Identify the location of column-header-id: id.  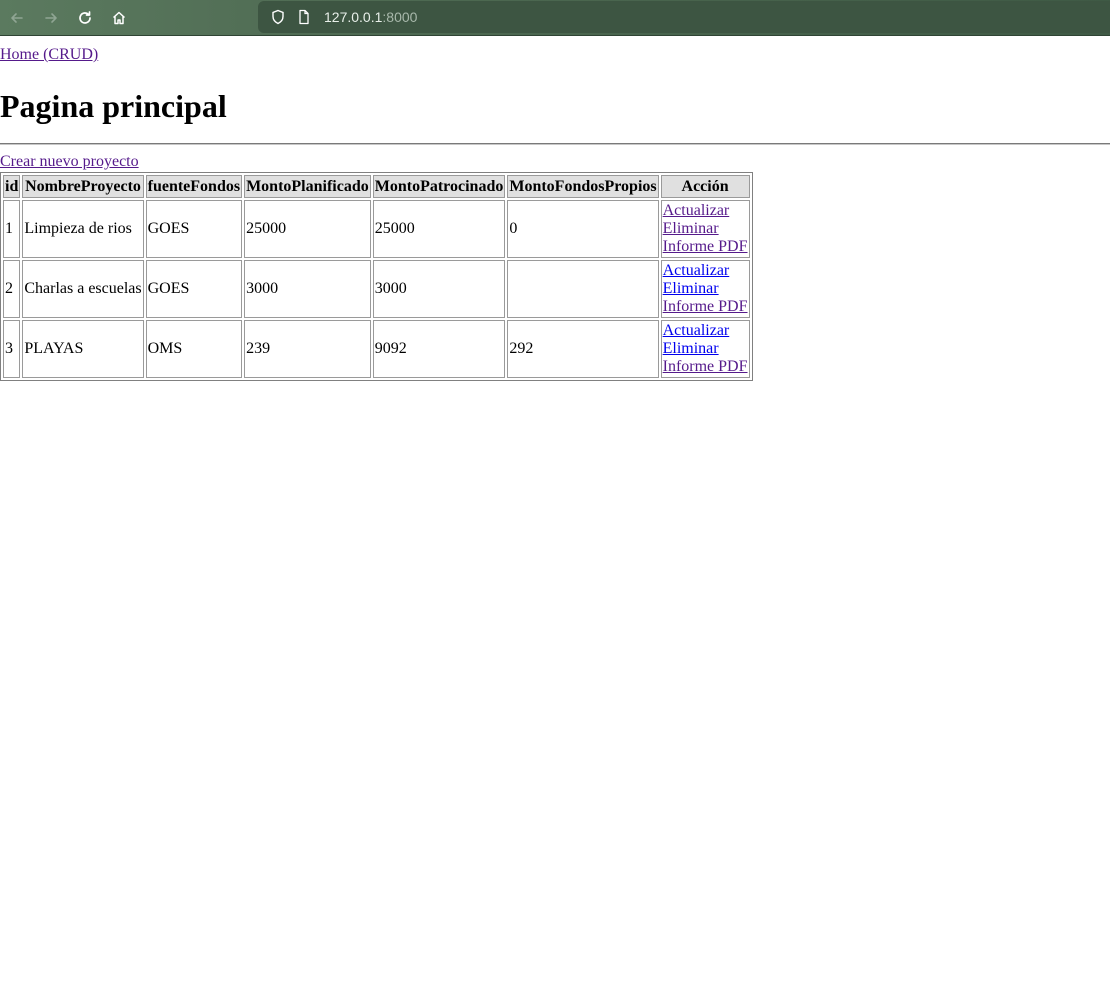
(12, 186).